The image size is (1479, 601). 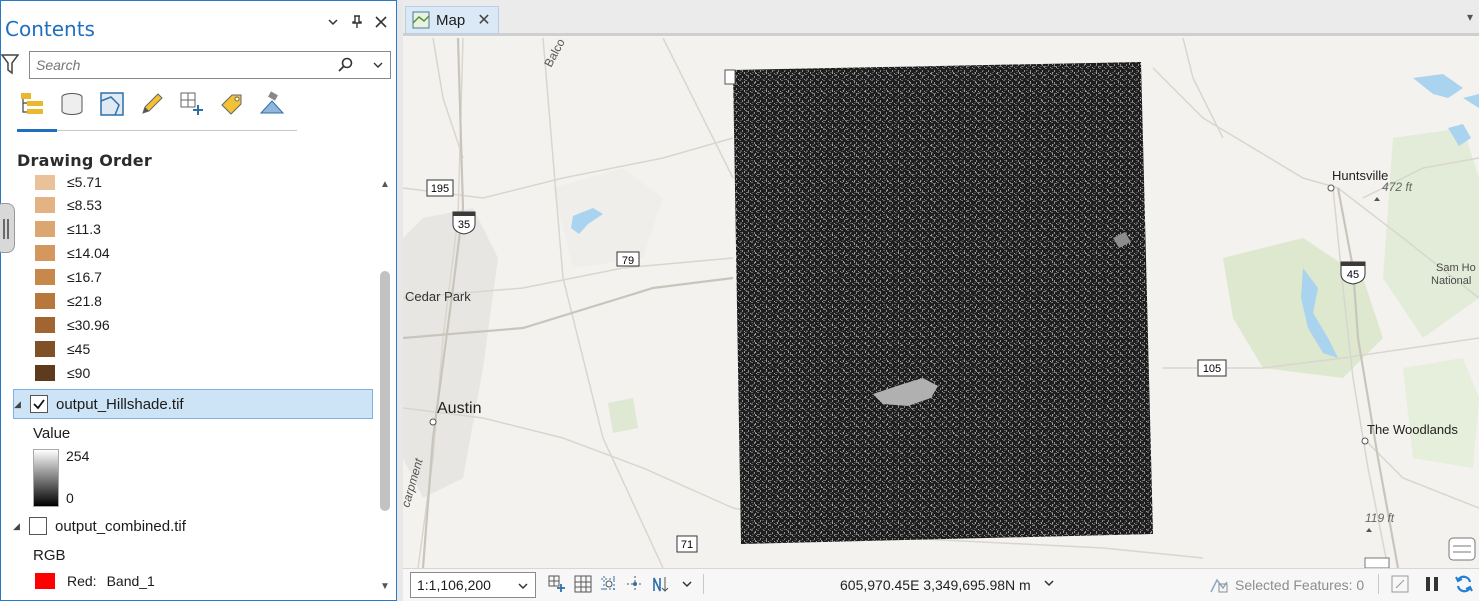 What do you see at coordinates (1286, 585) in the screenshot?
I see `selected-features-indicator: Selected Features: 0` at bounding box center [1286, 585].